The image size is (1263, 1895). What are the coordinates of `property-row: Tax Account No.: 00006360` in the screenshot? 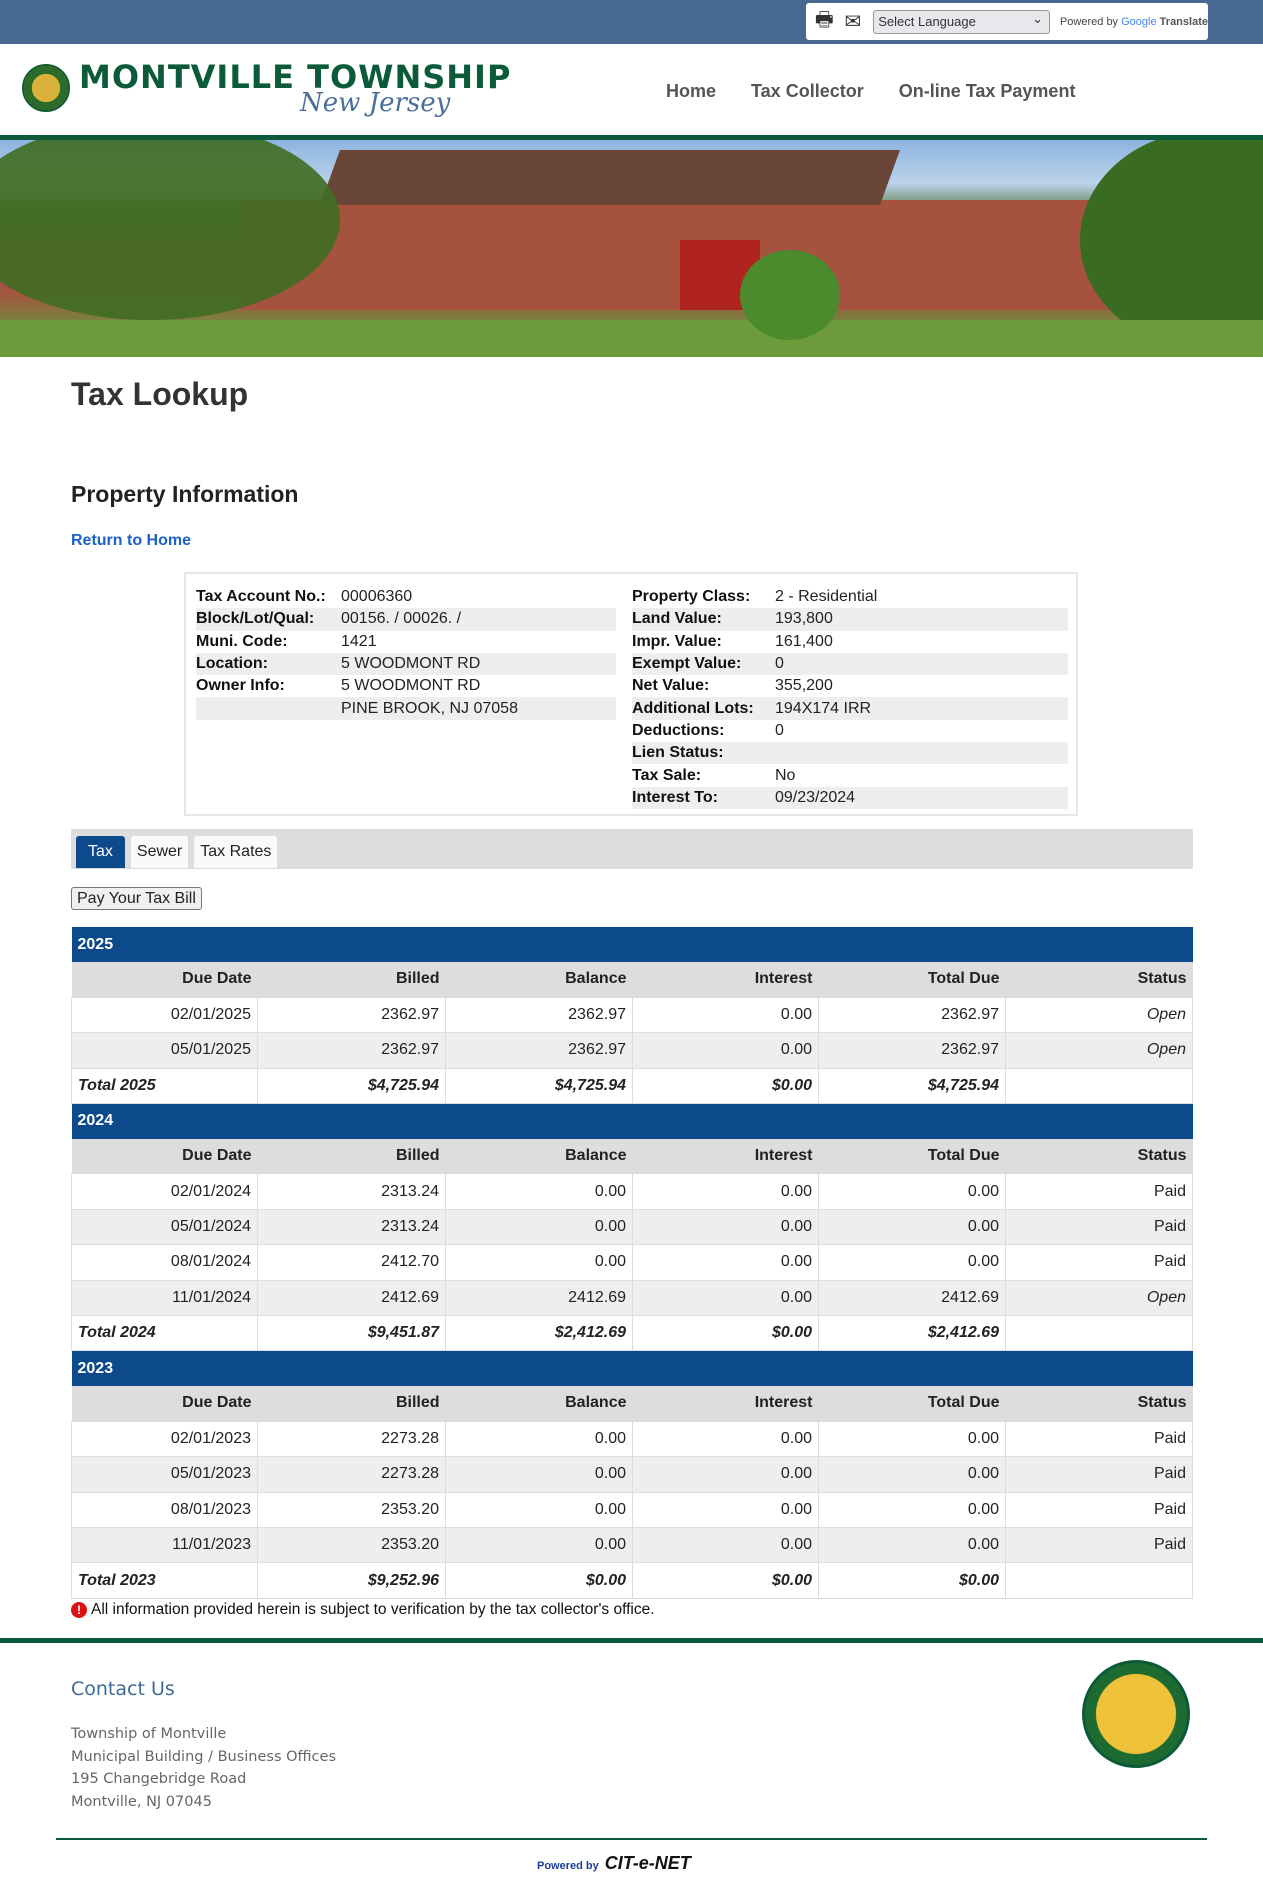 It's located at (406, 597).